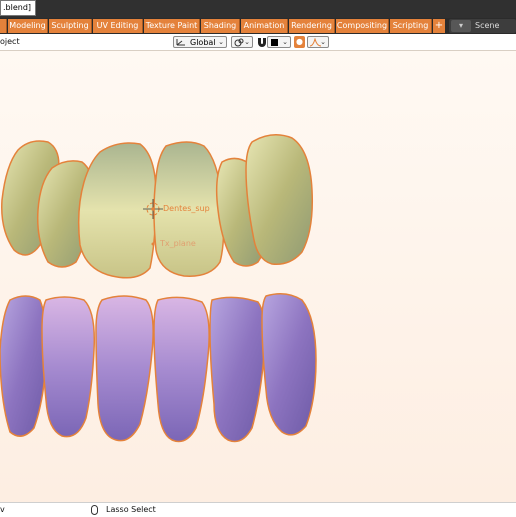 This screenshot has width=516, height=517. Describe the element at coordinates (439, 26) in the screenshot. I see `add-workspace-button: +` at that location.